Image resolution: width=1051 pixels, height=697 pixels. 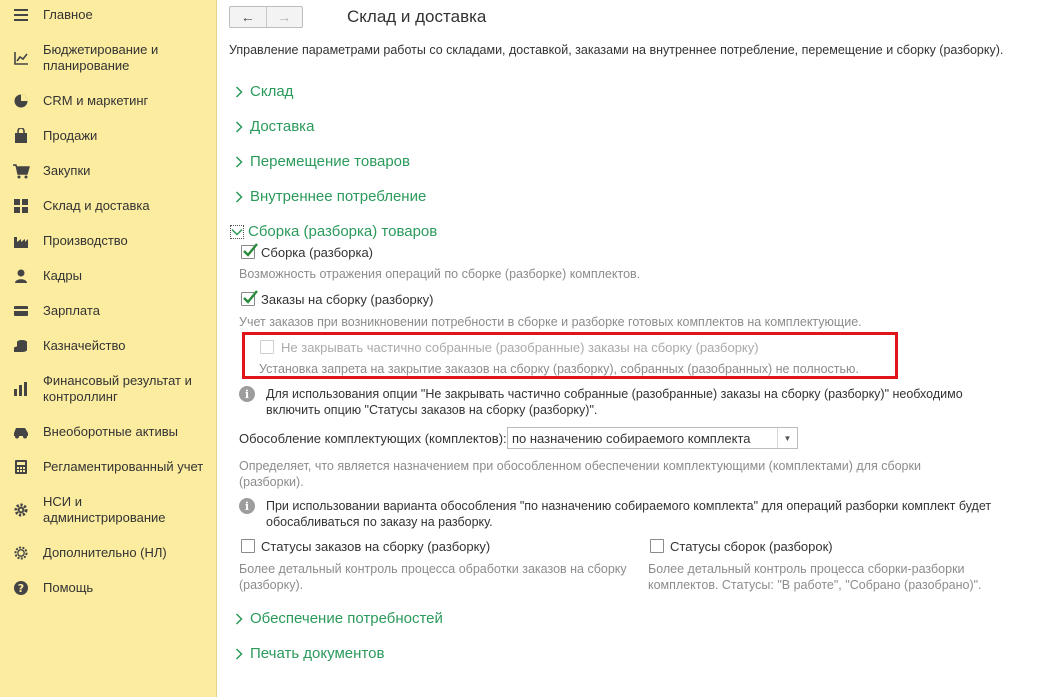 I want to click on order-status-checkbox, so click(x=248, y=546).